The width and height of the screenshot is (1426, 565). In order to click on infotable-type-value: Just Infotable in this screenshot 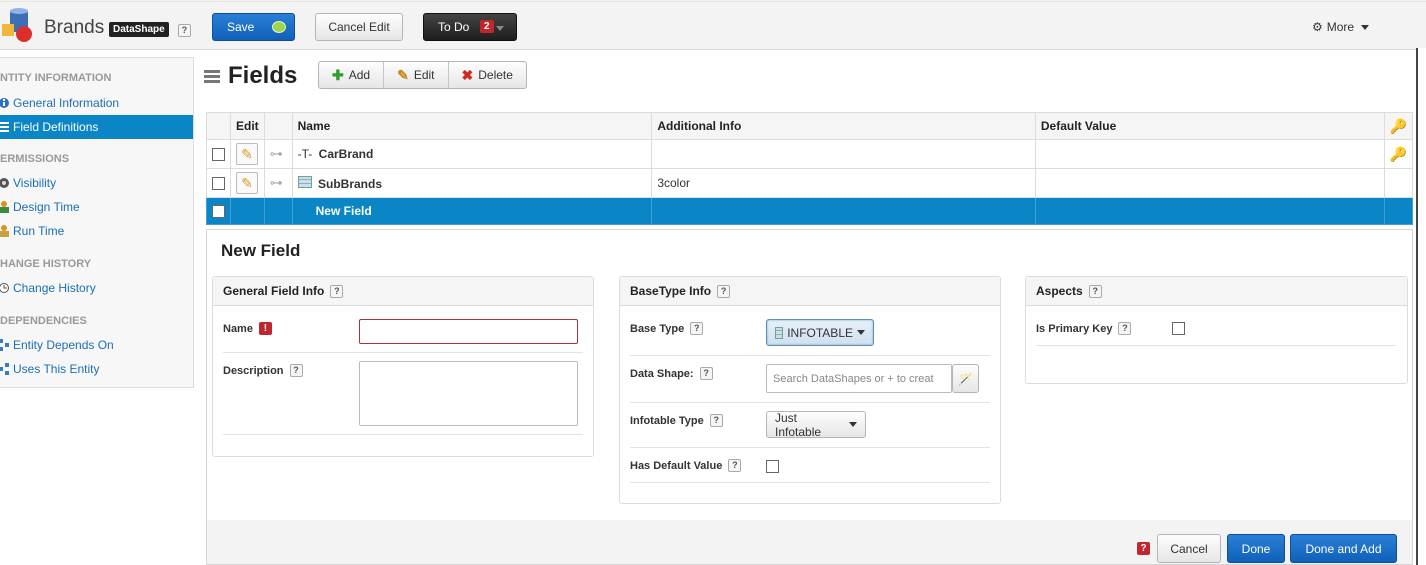, I will do `click(798, 424)`.